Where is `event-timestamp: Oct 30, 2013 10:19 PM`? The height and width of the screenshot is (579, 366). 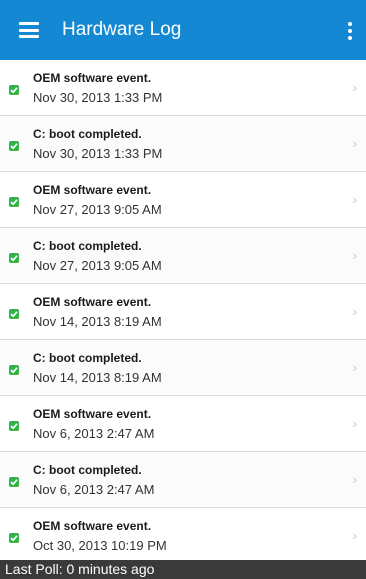 event-timestamp: Oct 30, 2013 10:19 PM is located at coordinates (100, 545).